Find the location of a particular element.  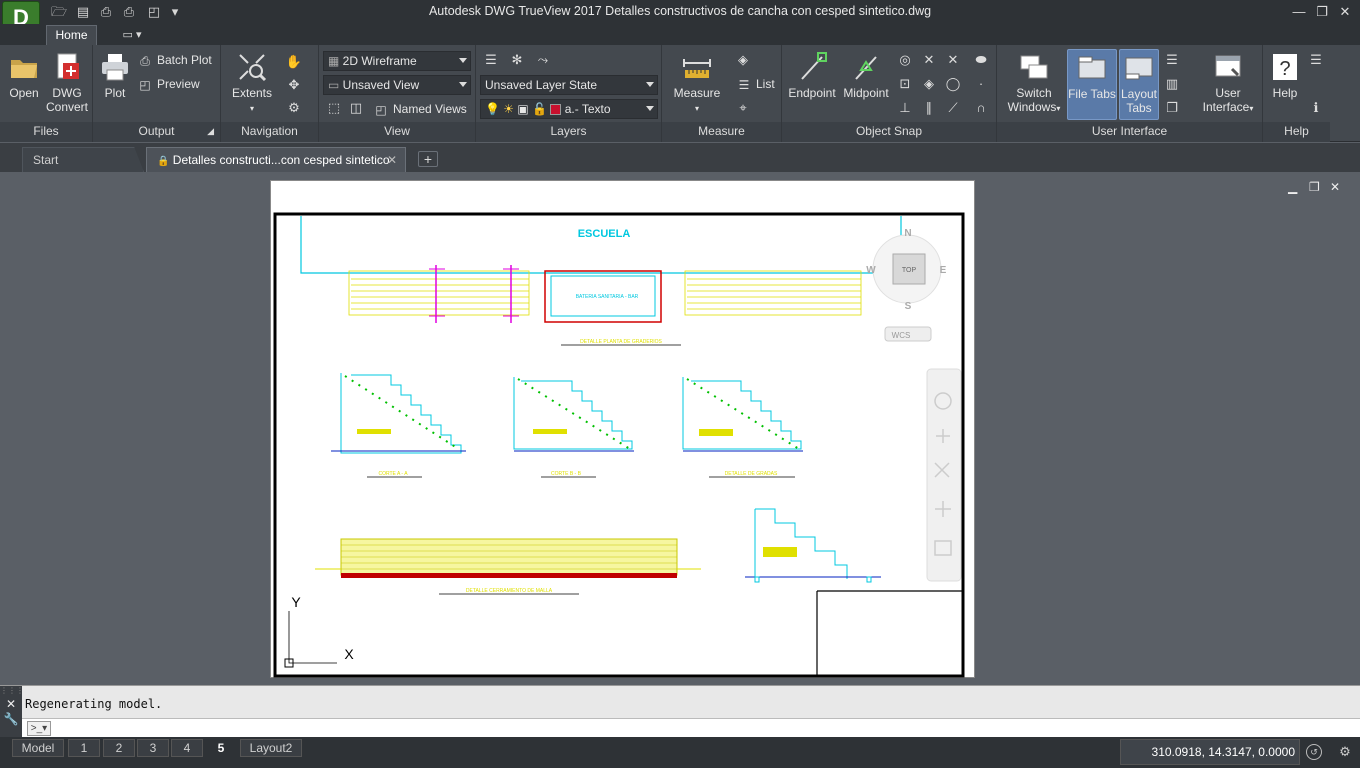

layout-tab-5: 5 is located at coordinates (221, 748).